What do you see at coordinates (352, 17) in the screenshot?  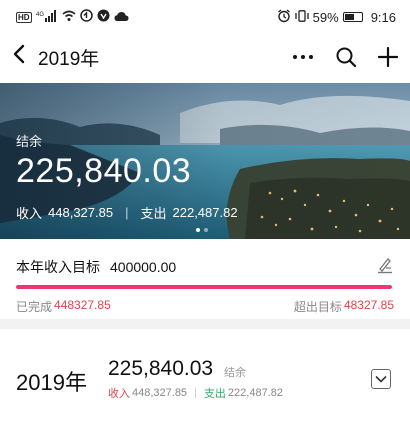 I see `battery-icon` at bounding box center [352, 17].